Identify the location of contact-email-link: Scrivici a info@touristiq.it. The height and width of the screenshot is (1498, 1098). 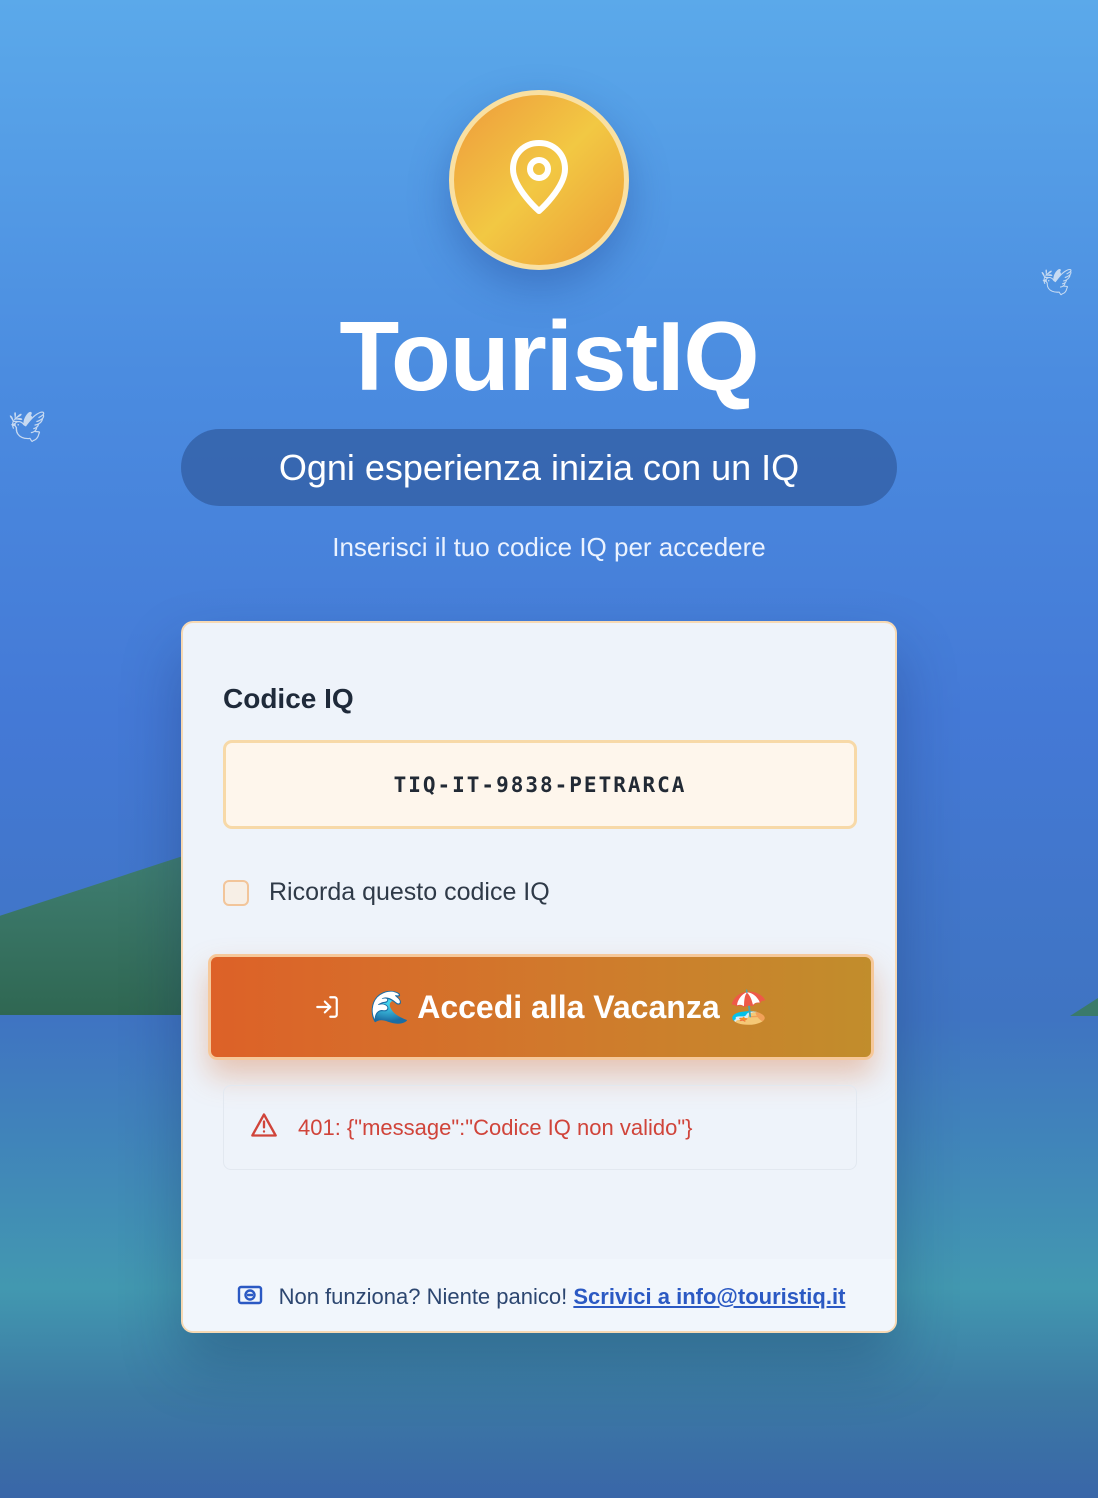
(709, 1296).